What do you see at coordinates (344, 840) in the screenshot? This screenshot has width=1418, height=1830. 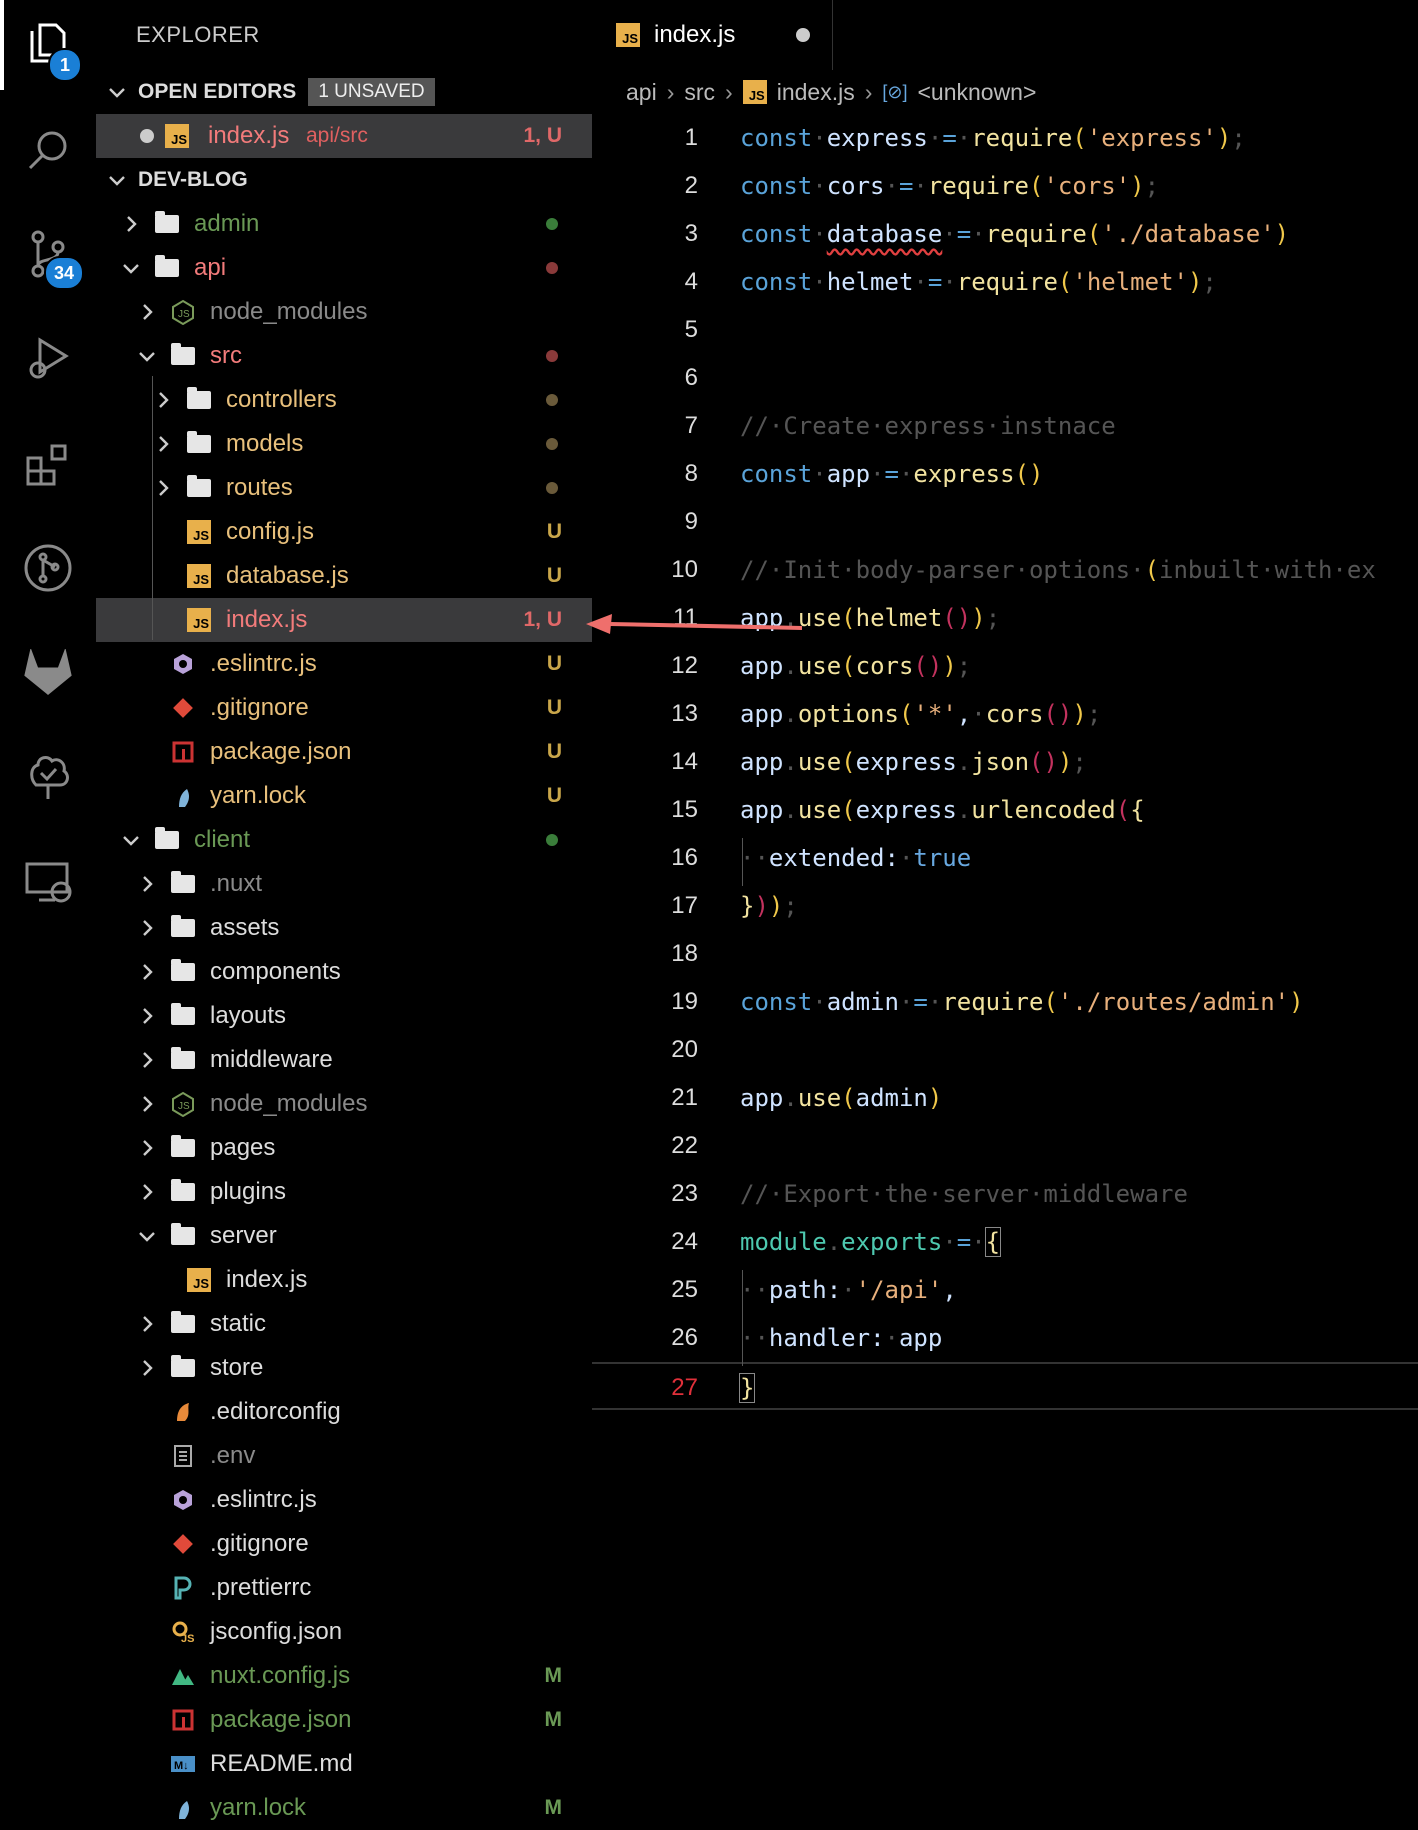 I see `folder-row: client` at bounding box center [344, 840].